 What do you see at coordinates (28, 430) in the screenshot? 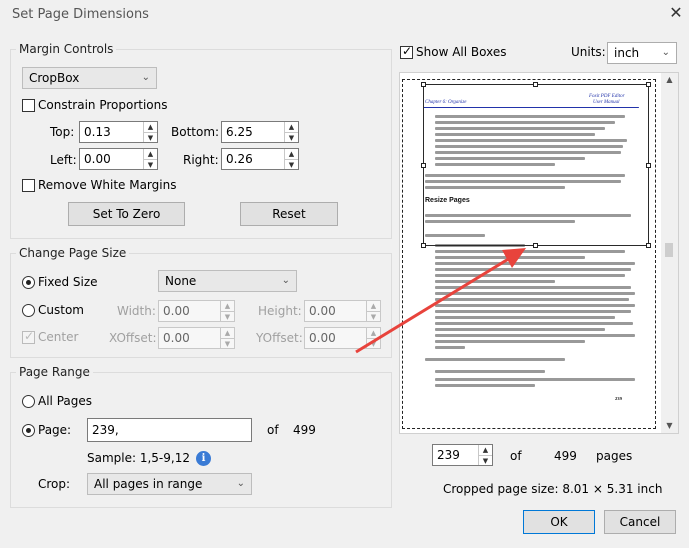
I see `page-radio` at bounding box center [28, 430].